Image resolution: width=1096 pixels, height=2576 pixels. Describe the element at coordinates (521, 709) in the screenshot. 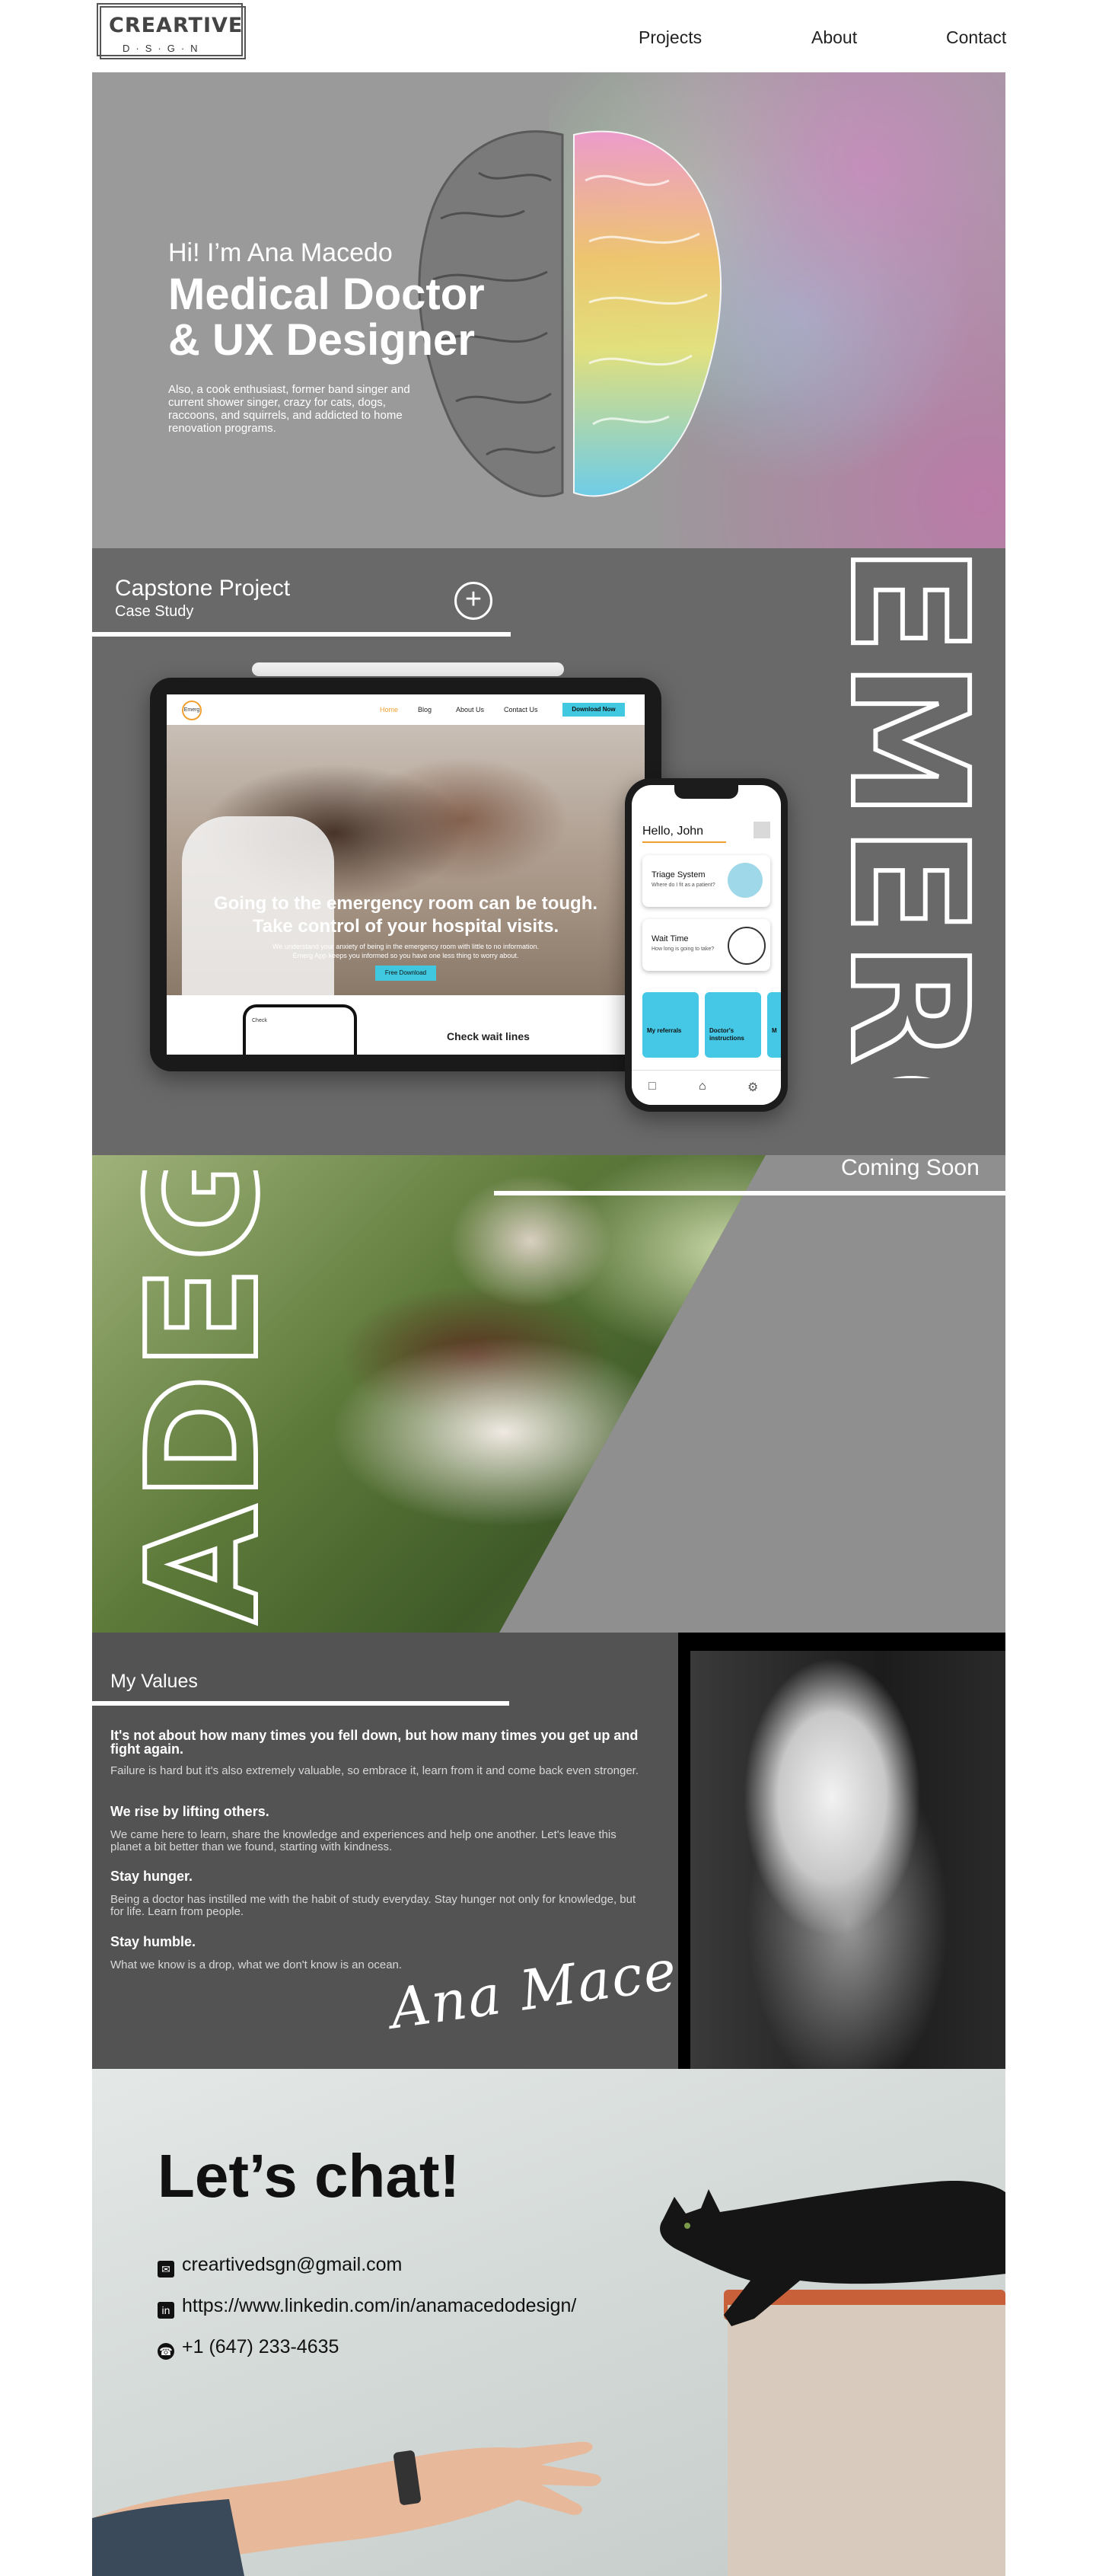

I see `tablet-nav-contact: Contact Us` at that location.